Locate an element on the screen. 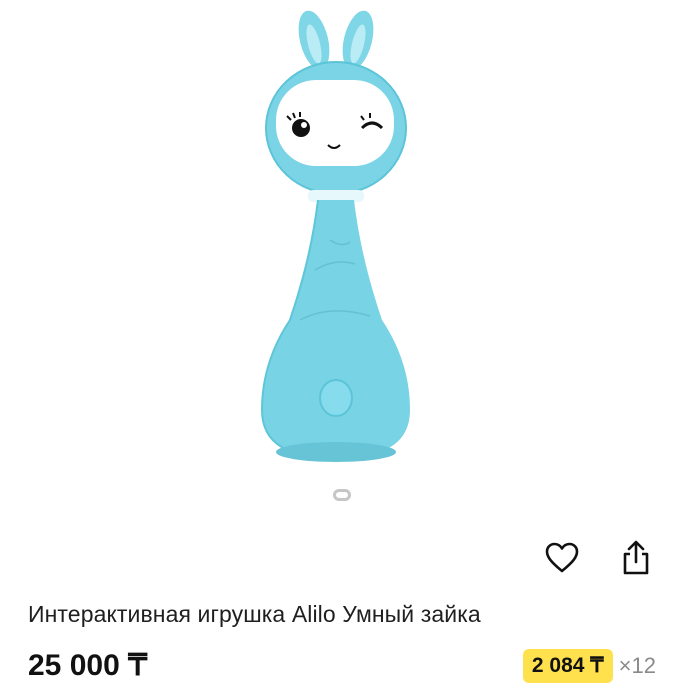  product-price: 25 000 ₸ is located at coordinates (88, 665).